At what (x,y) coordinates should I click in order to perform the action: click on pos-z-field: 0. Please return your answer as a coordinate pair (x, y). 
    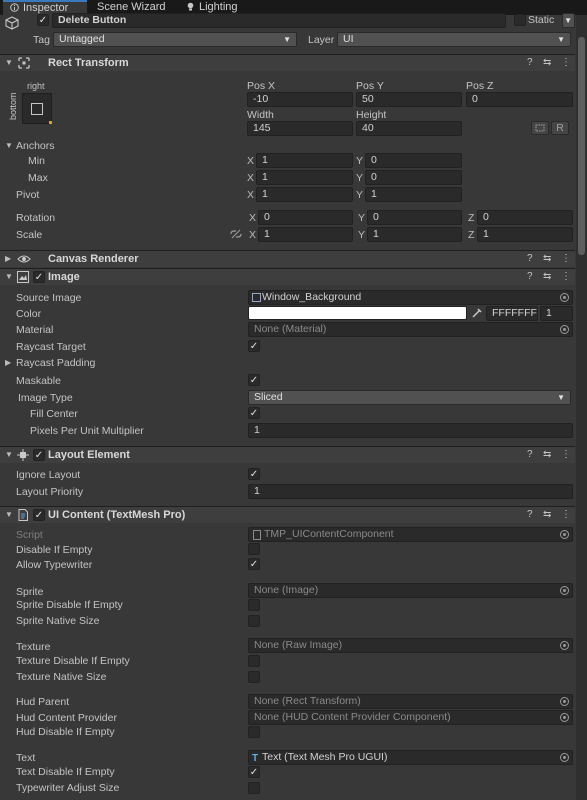
    Looking at the image, I should click on (519, 99).